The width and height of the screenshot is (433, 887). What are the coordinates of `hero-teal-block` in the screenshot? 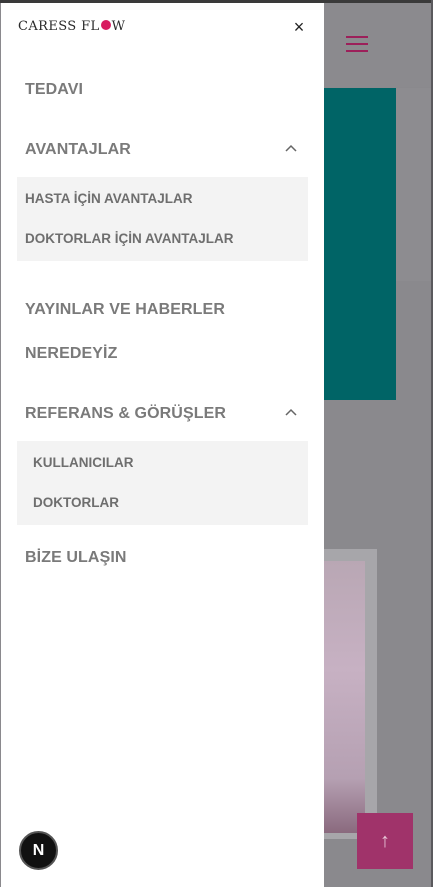 It's located at (360, 244).